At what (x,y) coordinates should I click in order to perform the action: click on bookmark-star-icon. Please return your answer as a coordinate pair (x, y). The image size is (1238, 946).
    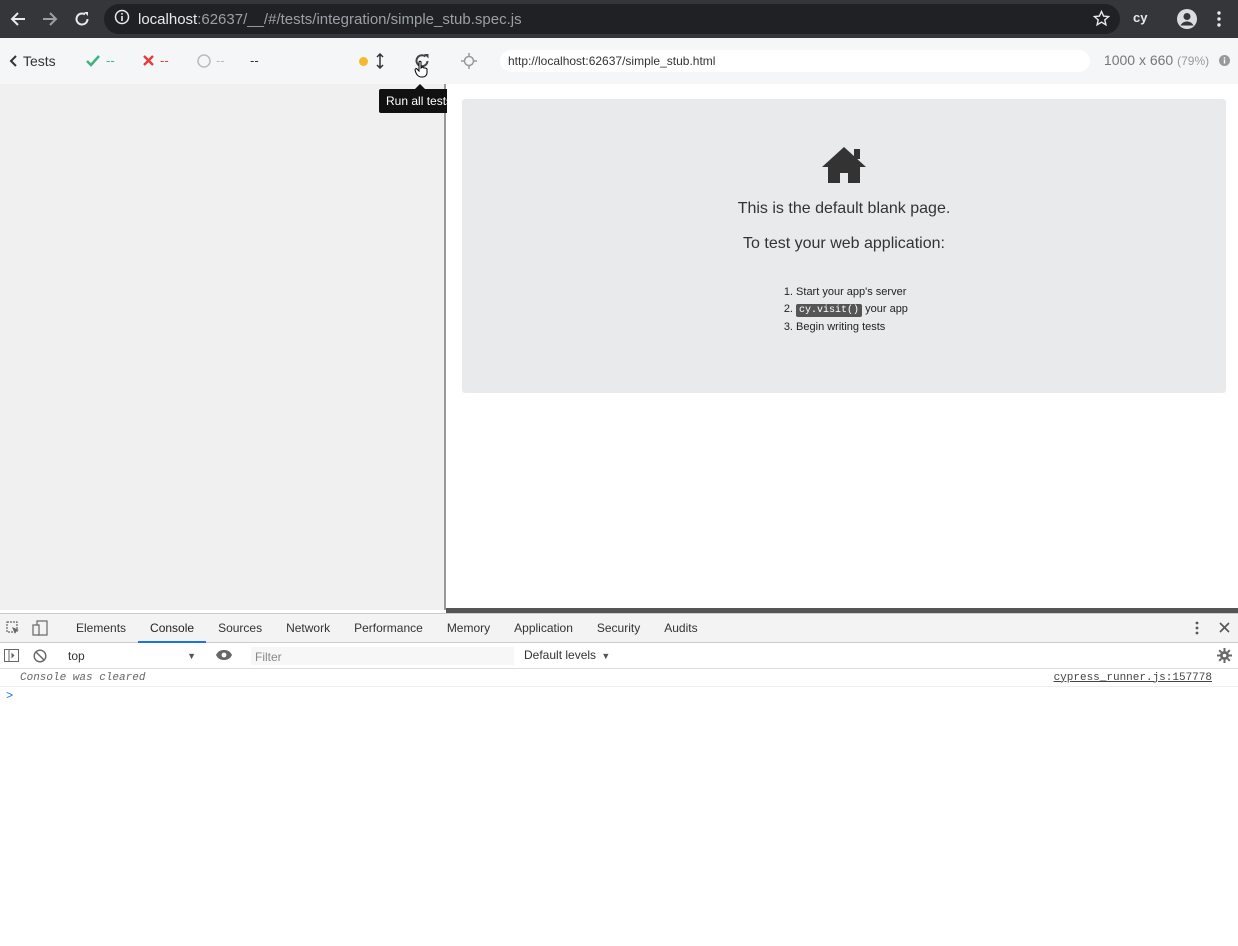
    Looking at the image, I should click on (1101, 20).